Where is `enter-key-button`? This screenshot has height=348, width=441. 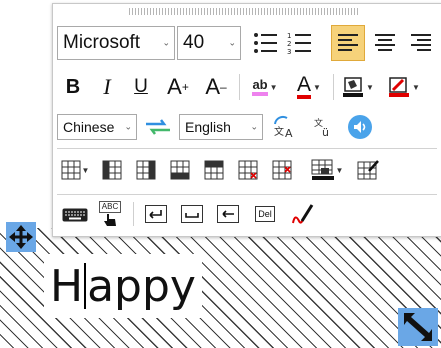 enter-key-button is located at coordinates (156, 214).